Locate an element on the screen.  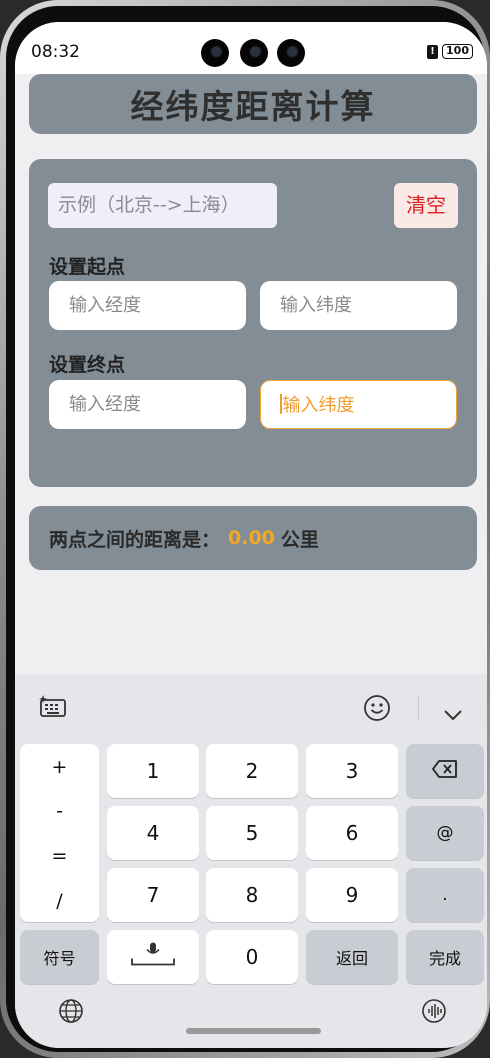
backspace-icon is located at coordinates (445, 771).